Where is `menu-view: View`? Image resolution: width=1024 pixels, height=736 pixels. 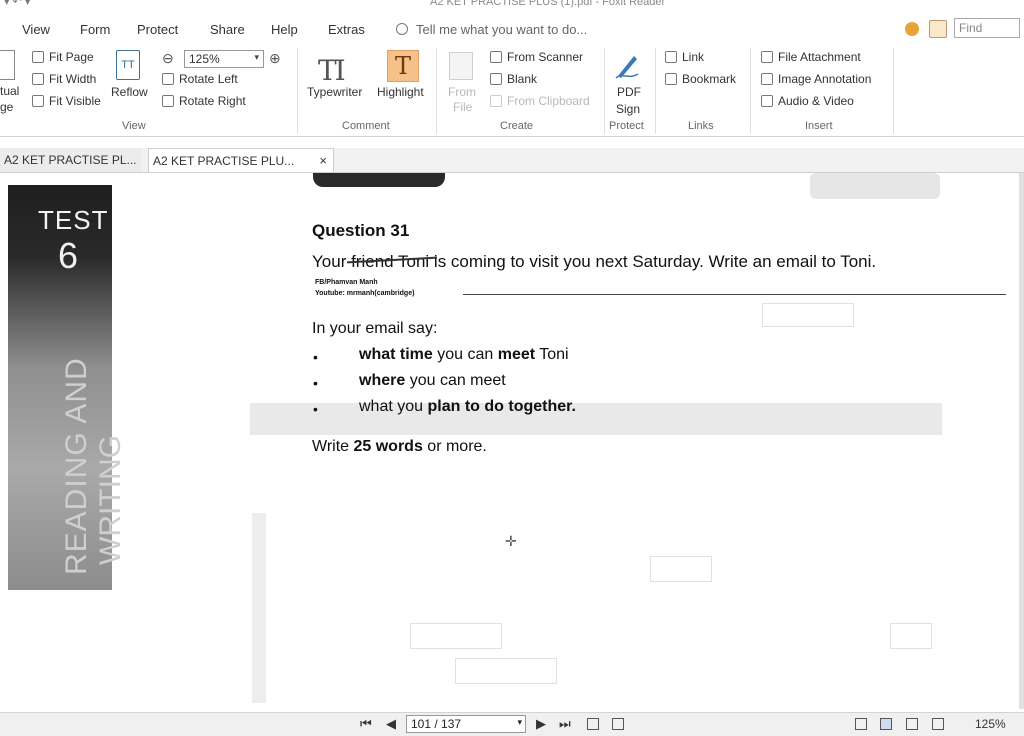
menu-view: View is located at coordinates (36, 29).